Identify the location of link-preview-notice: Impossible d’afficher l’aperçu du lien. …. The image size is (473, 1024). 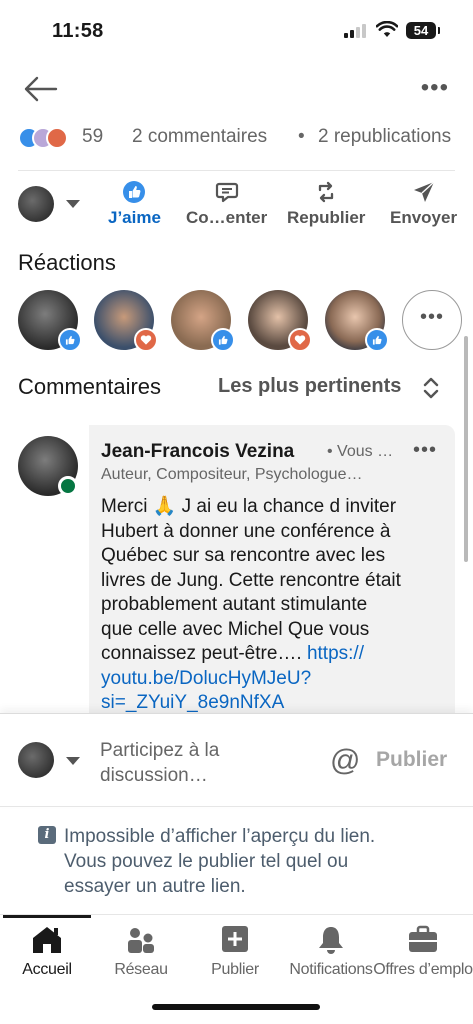
(220, 861).